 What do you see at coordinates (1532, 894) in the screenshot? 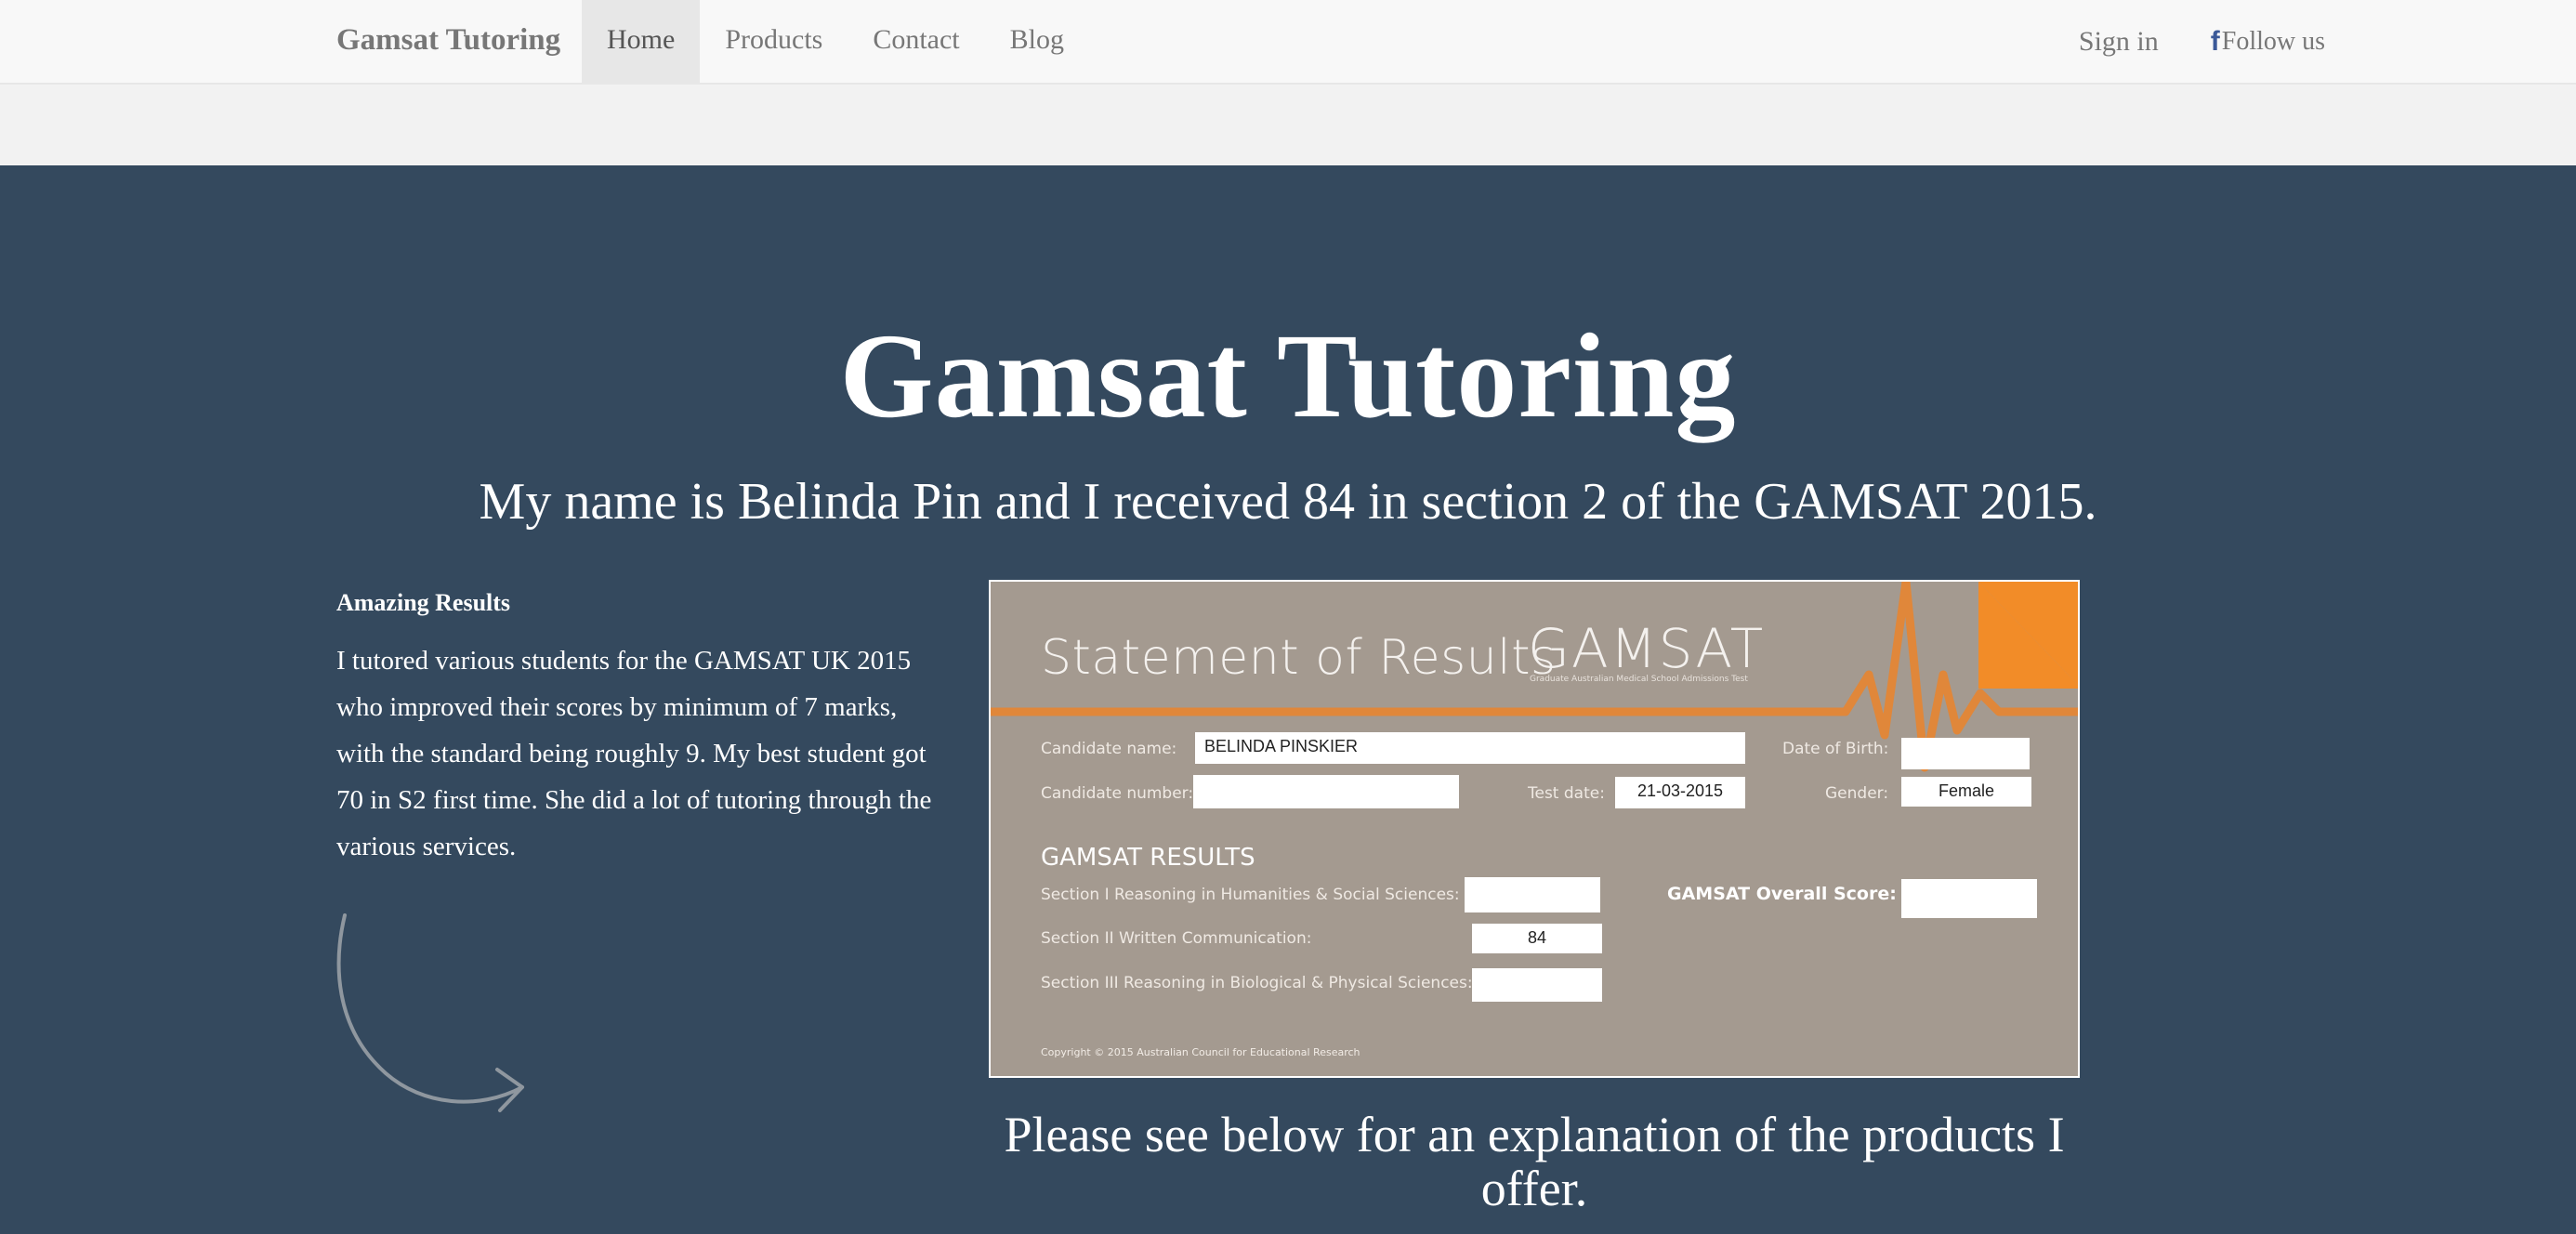
I see `section1-field` at bounding box center [1532, 894].